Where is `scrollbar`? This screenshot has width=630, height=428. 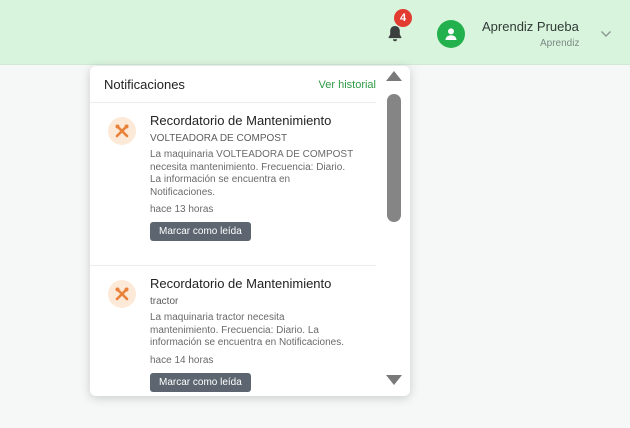 scrollbar is located at coordinates (394, 231).